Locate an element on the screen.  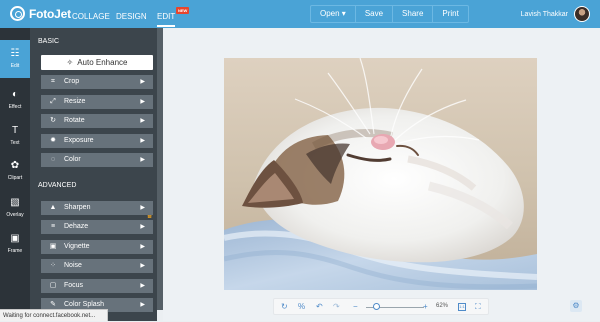
tool-overlay: ▧ Overlay is located at coordinates (15, 208).